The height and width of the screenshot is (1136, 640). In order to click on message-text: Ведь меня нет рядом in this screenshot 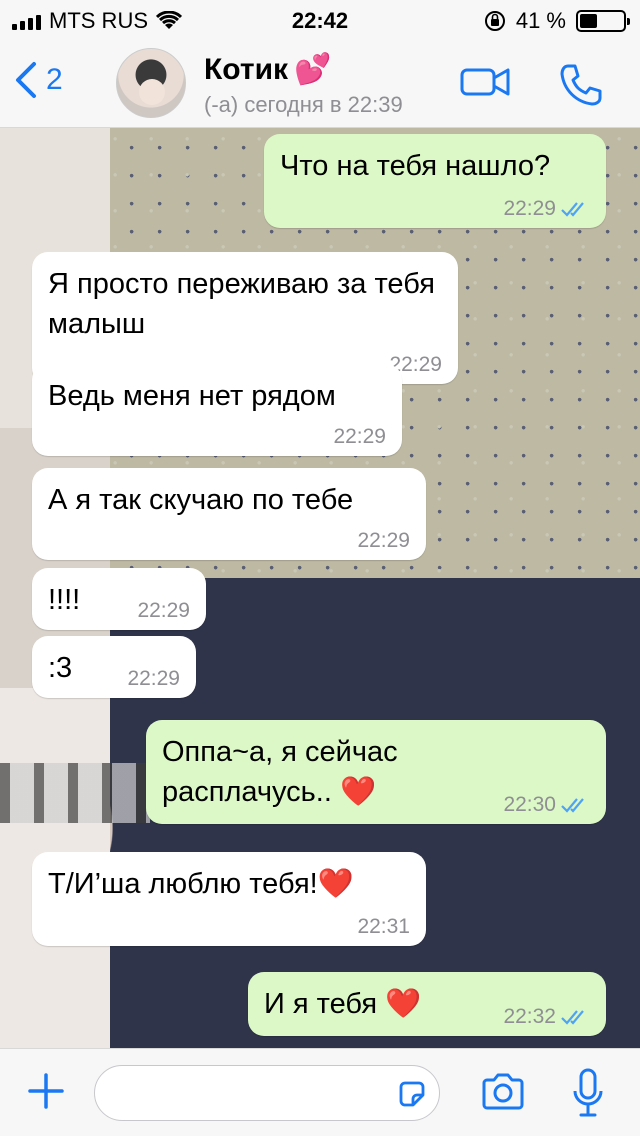, I will do `click(192, 396)`.